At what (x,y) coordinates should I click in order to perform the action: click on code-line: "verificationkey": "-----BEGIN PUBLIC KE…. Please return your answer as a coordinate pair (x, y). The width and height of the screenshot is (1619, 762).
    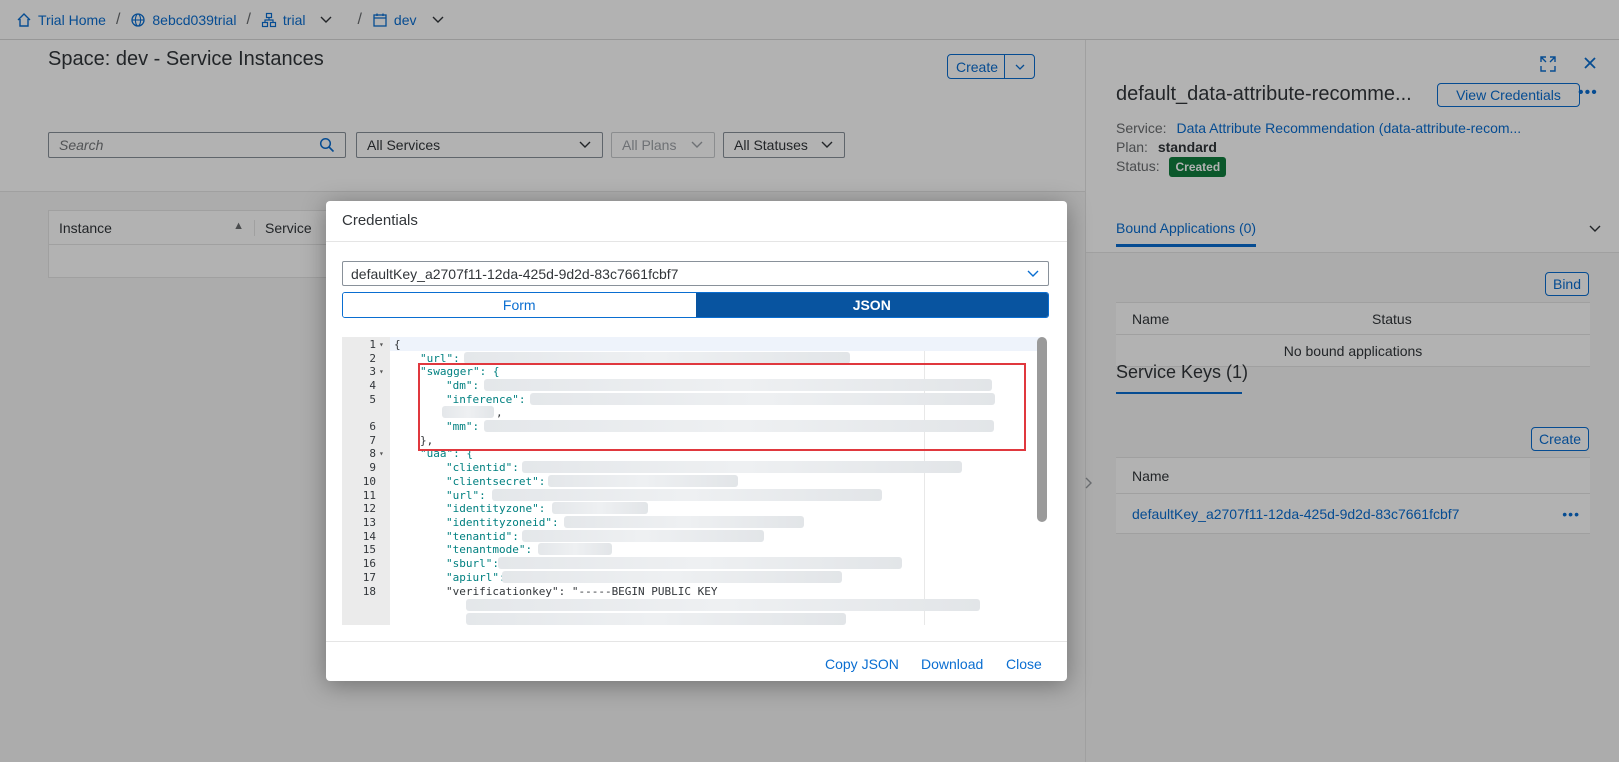
    Looking at the image, I should click on (582, 591).